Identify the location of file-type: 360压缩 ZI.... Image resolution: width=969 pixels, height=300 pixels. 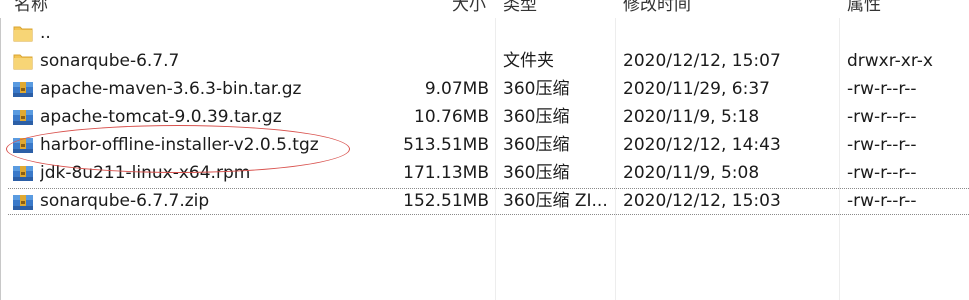
(555, 201).